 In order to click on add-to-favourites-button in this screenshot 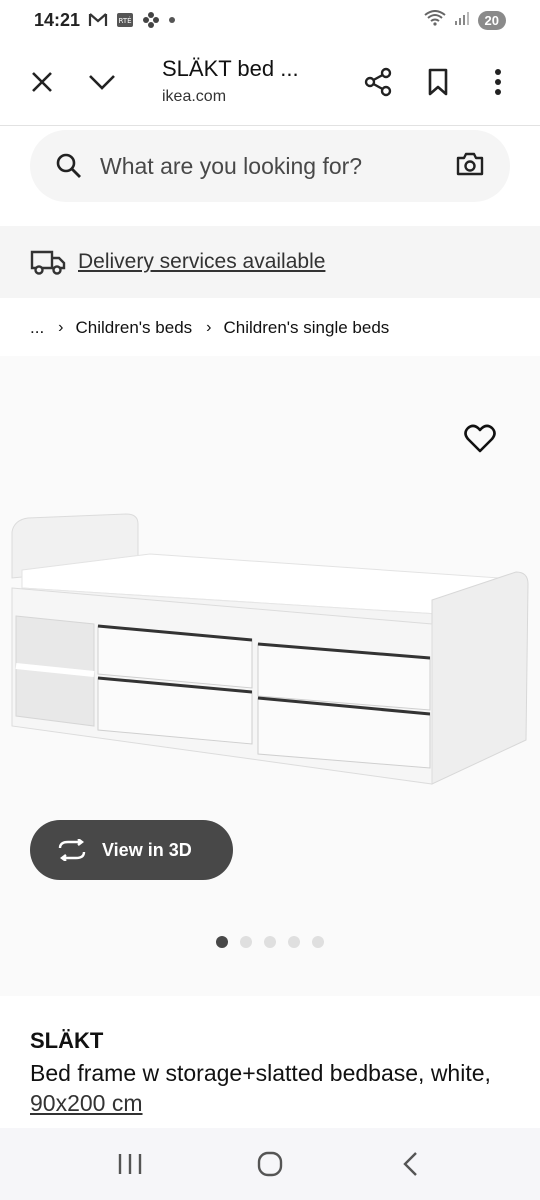, I will do `click(480, 440)`.